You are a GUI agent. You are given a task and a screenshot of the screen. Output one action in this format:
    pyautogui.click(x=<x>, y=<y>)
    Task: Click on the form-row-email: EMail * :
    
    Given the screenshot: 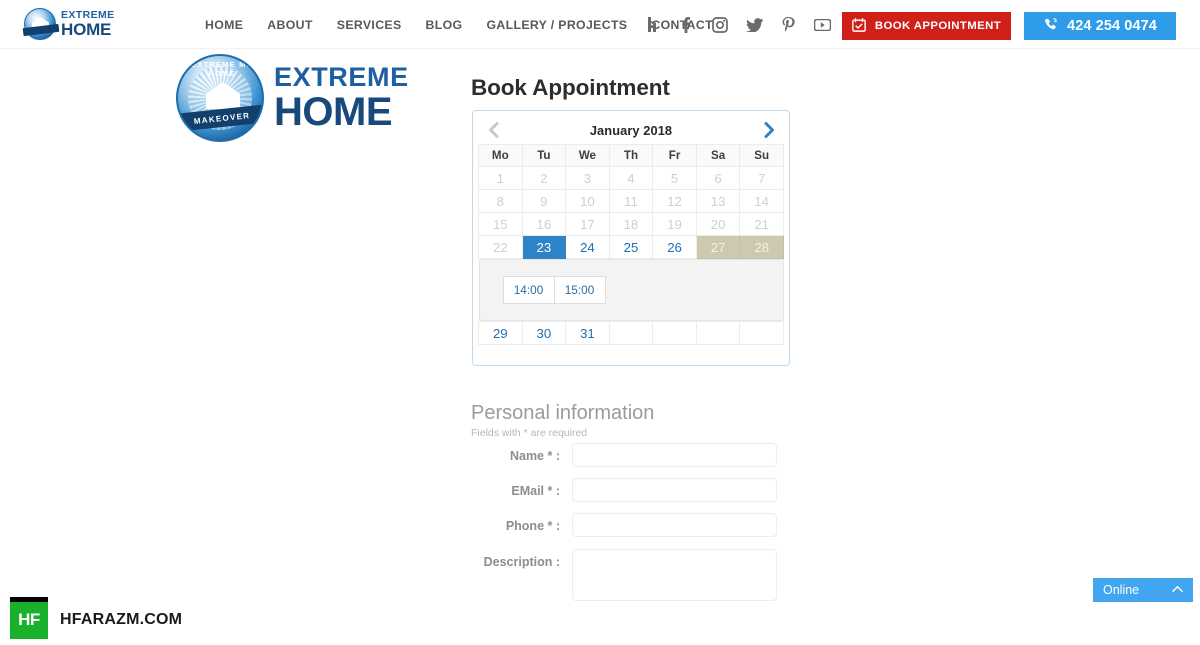 What is the action you would take?
    pyautogui.click(x=616, y=491)
    